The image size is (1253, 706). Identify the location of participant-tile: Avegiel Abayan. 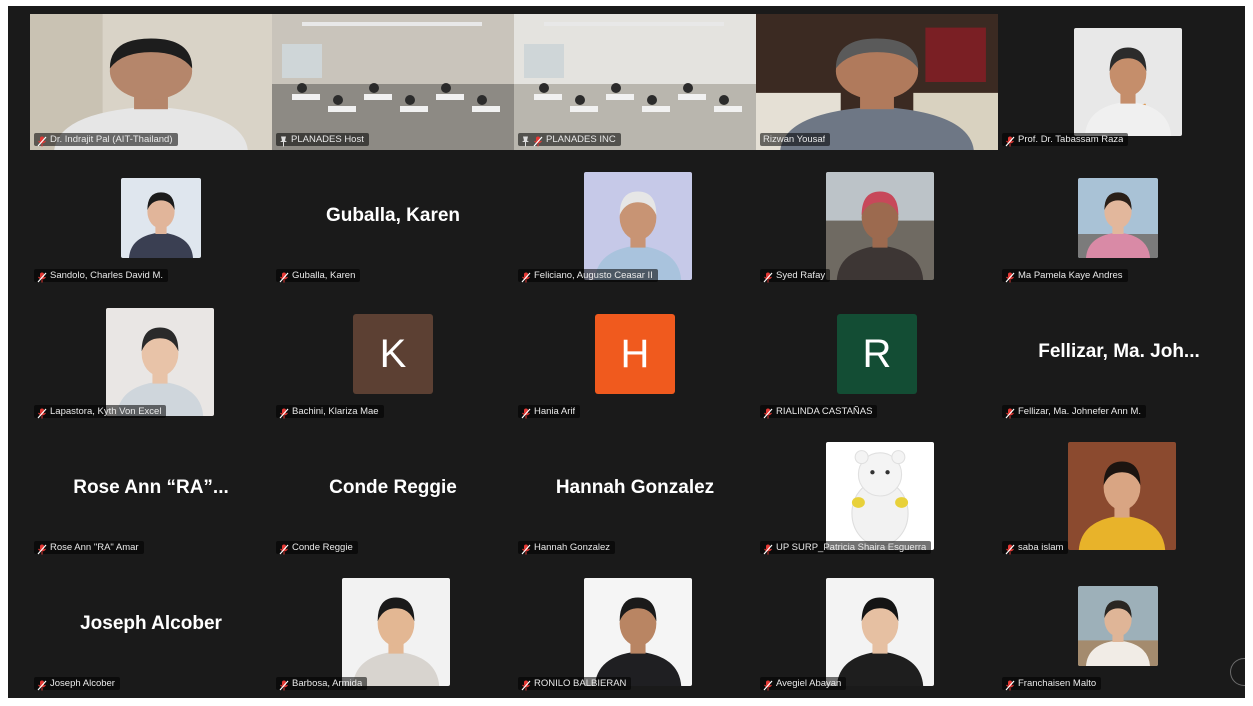
(877, 626).